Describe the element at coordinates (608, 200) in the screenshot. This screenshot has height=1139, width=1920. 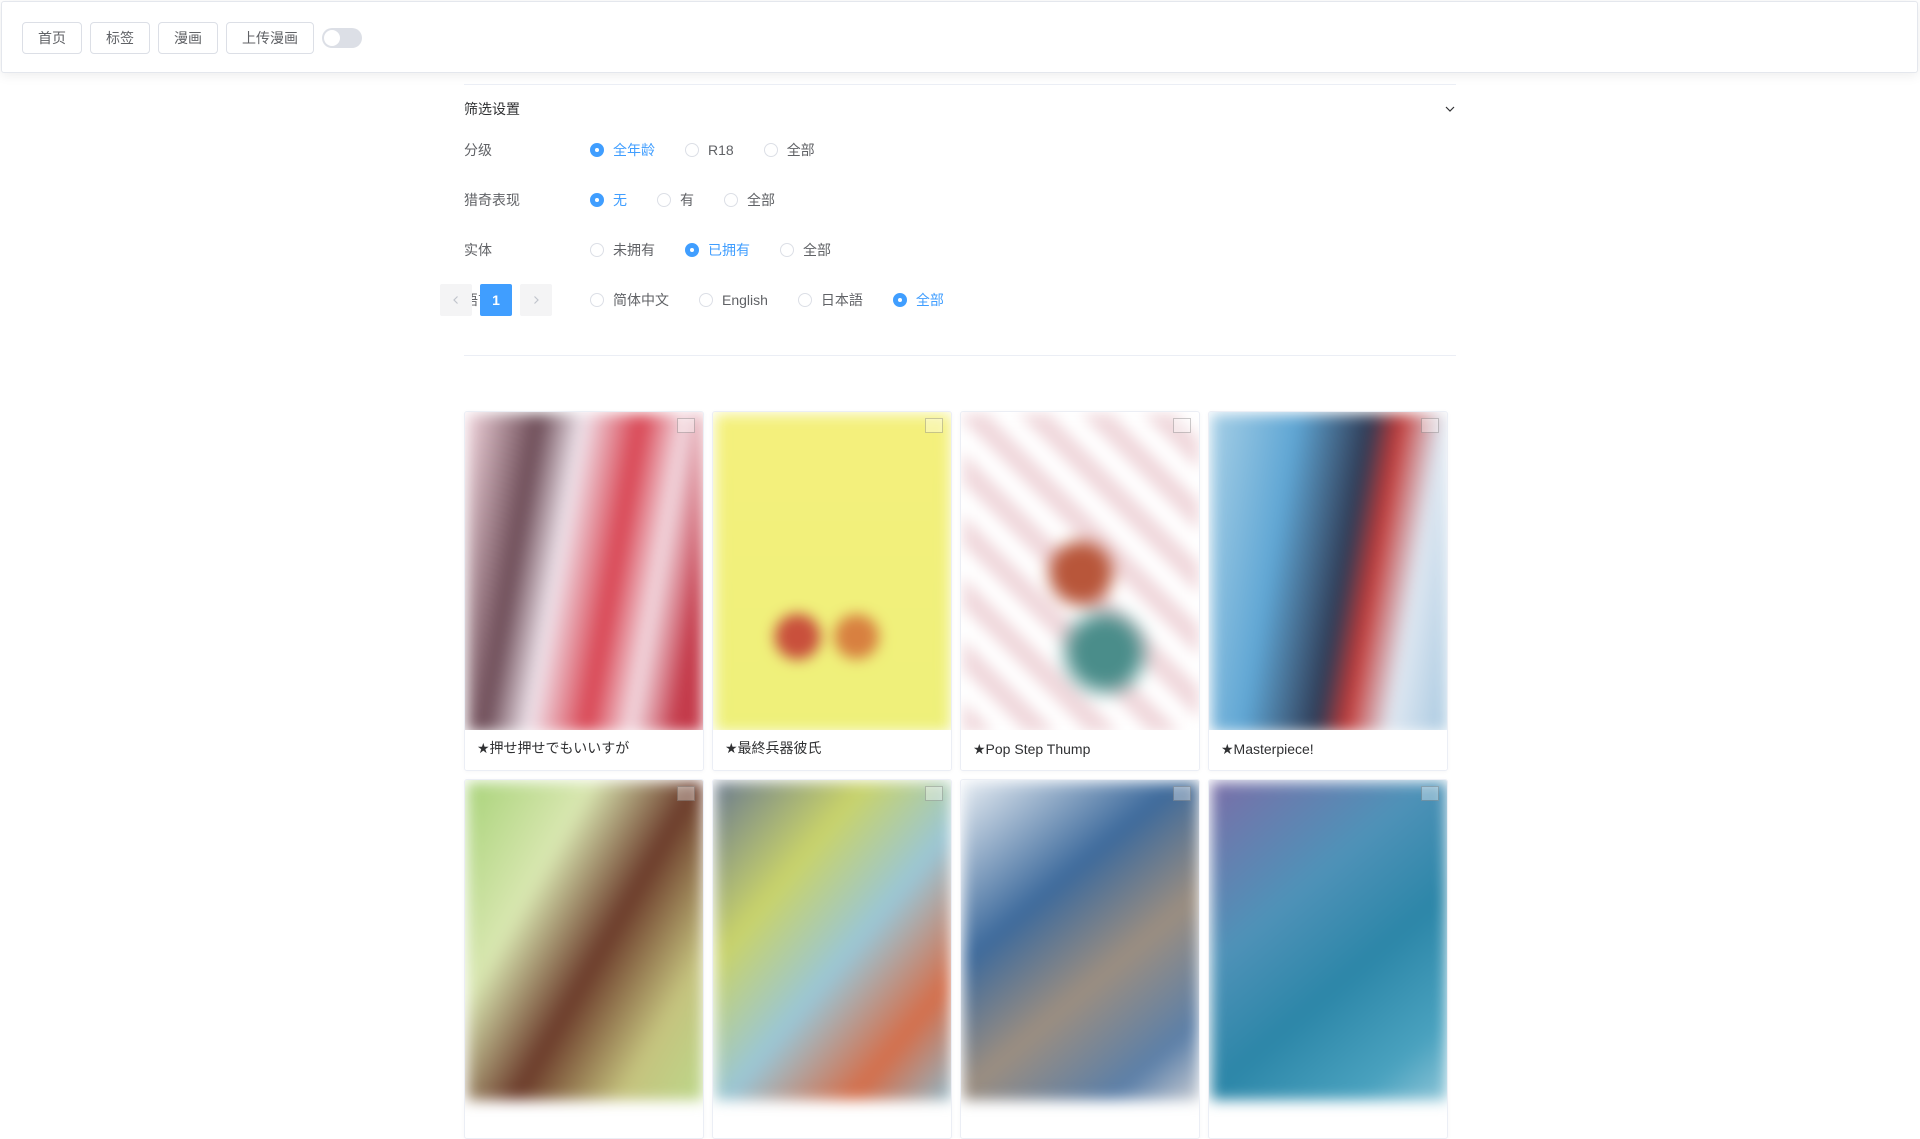
I see `filter-radio-option: 无` at that location.